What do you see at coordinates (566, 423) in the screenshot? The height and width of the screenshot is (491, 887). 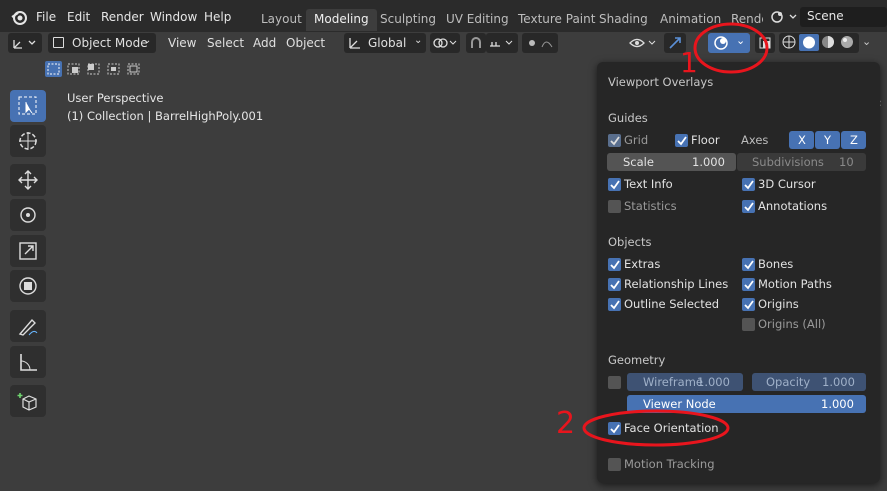 I see `annotation-marker-2: 2` at bounding box center [566, 423].